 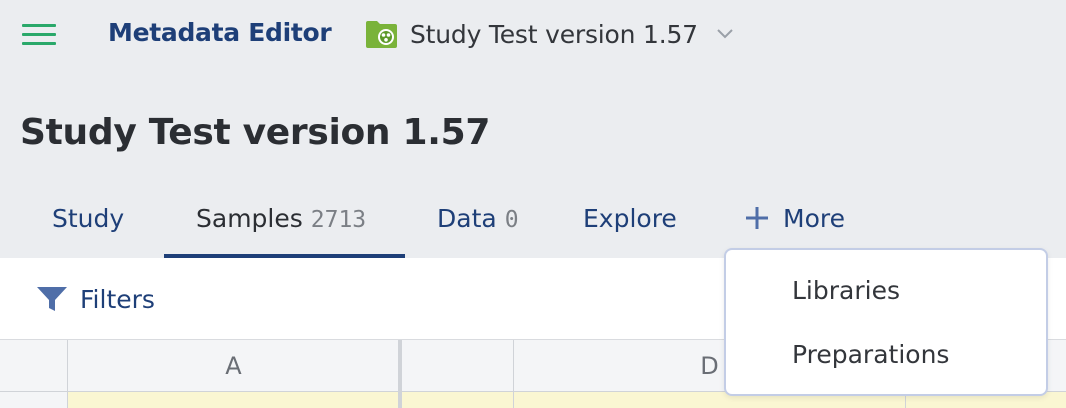 I want to click on tab-explore: Explore, so click(x=630, y=223).